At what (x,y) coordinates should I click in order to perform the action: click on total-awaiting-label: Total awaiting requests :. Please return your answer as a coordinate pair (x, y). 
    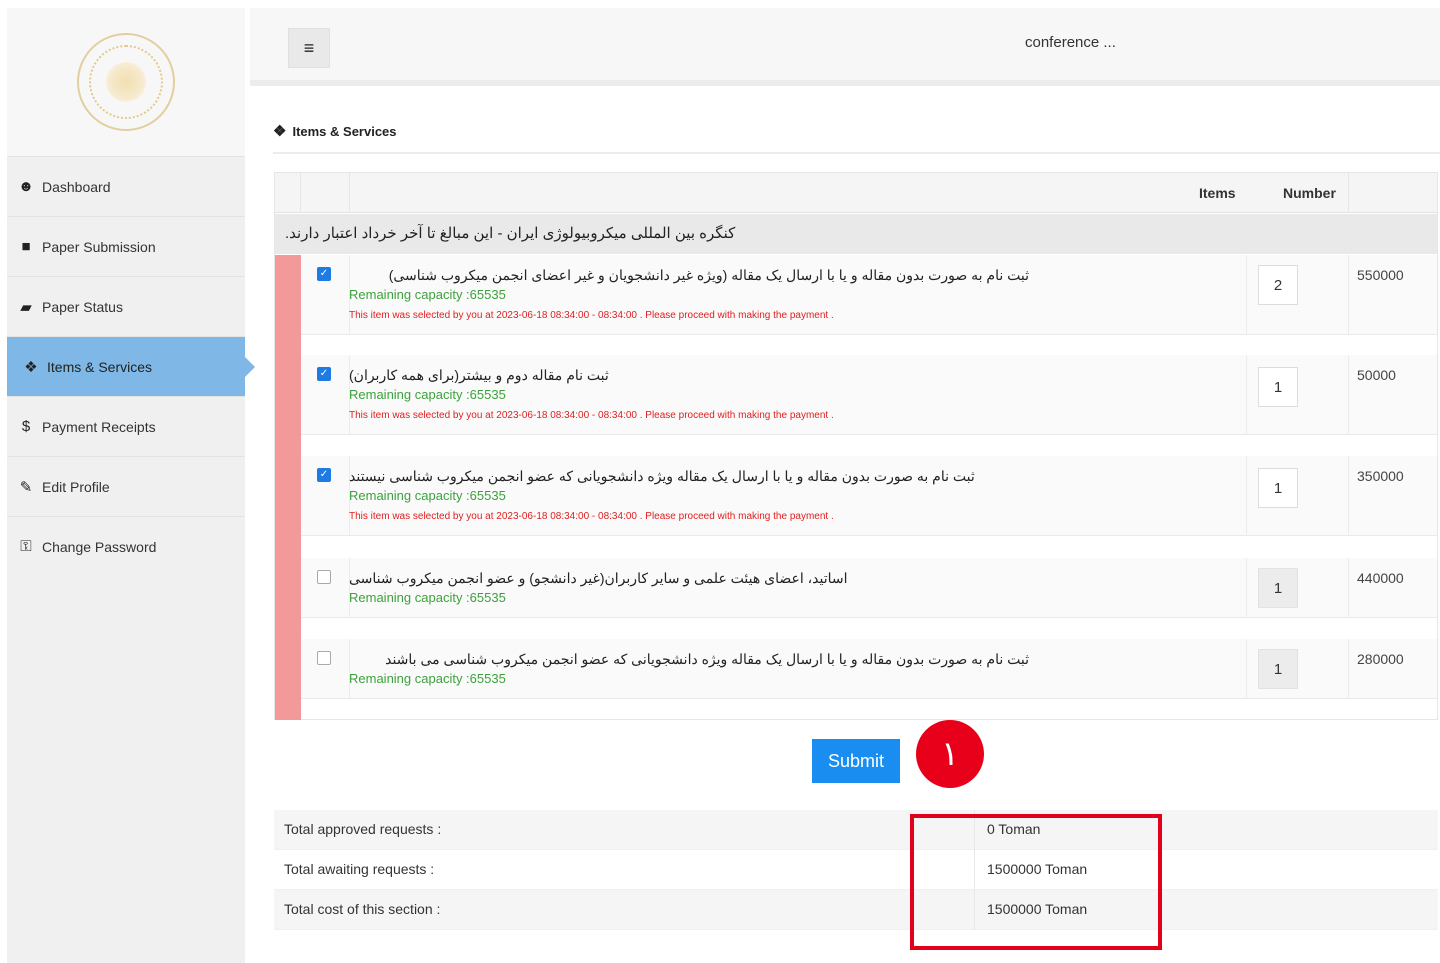
    Looking at the image, I should click on (359, 869).